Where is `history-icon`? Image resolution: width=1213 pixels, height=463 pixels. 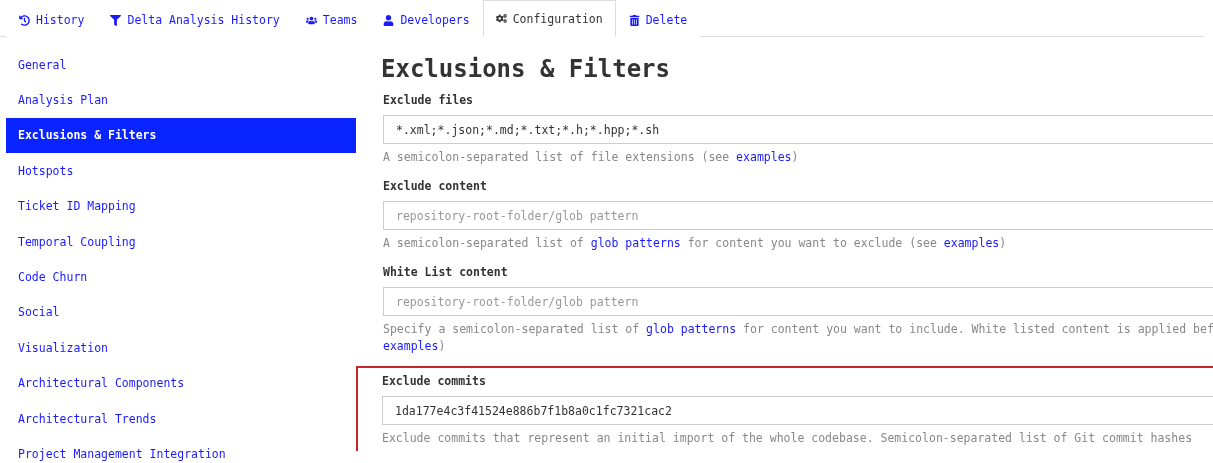
history-icon is located at coordinates (24, 20).